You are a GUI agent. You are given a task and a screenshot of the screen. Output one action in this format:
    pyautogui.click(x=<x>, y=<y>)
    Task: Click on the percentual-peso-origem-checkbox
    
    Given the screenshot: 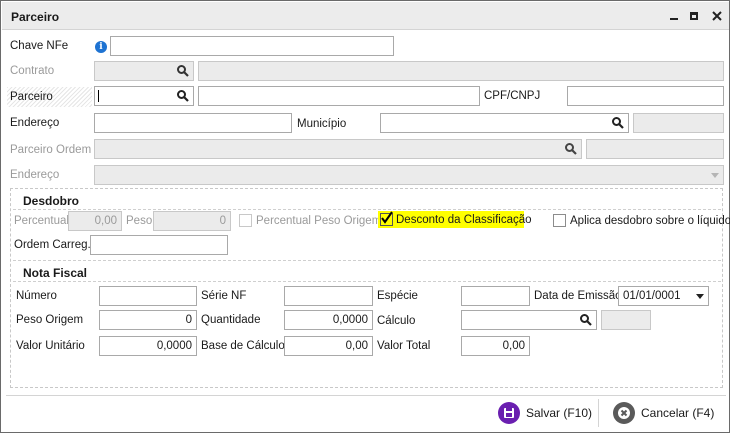 What is the action you would take?
    pyautogui.click(x=245, y=220)
    